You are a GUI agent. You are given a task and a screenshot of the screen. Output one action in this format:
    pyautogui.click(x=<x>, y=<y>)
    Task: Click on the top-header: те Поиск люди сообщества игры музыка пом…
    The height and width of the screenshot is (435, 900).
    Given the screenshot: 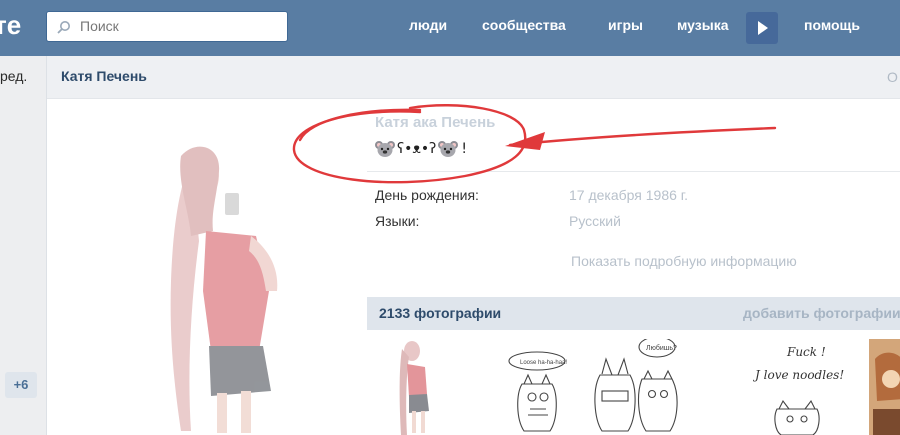 What is the action you would take?
    pyautogui.click(x=450, y=28)
    